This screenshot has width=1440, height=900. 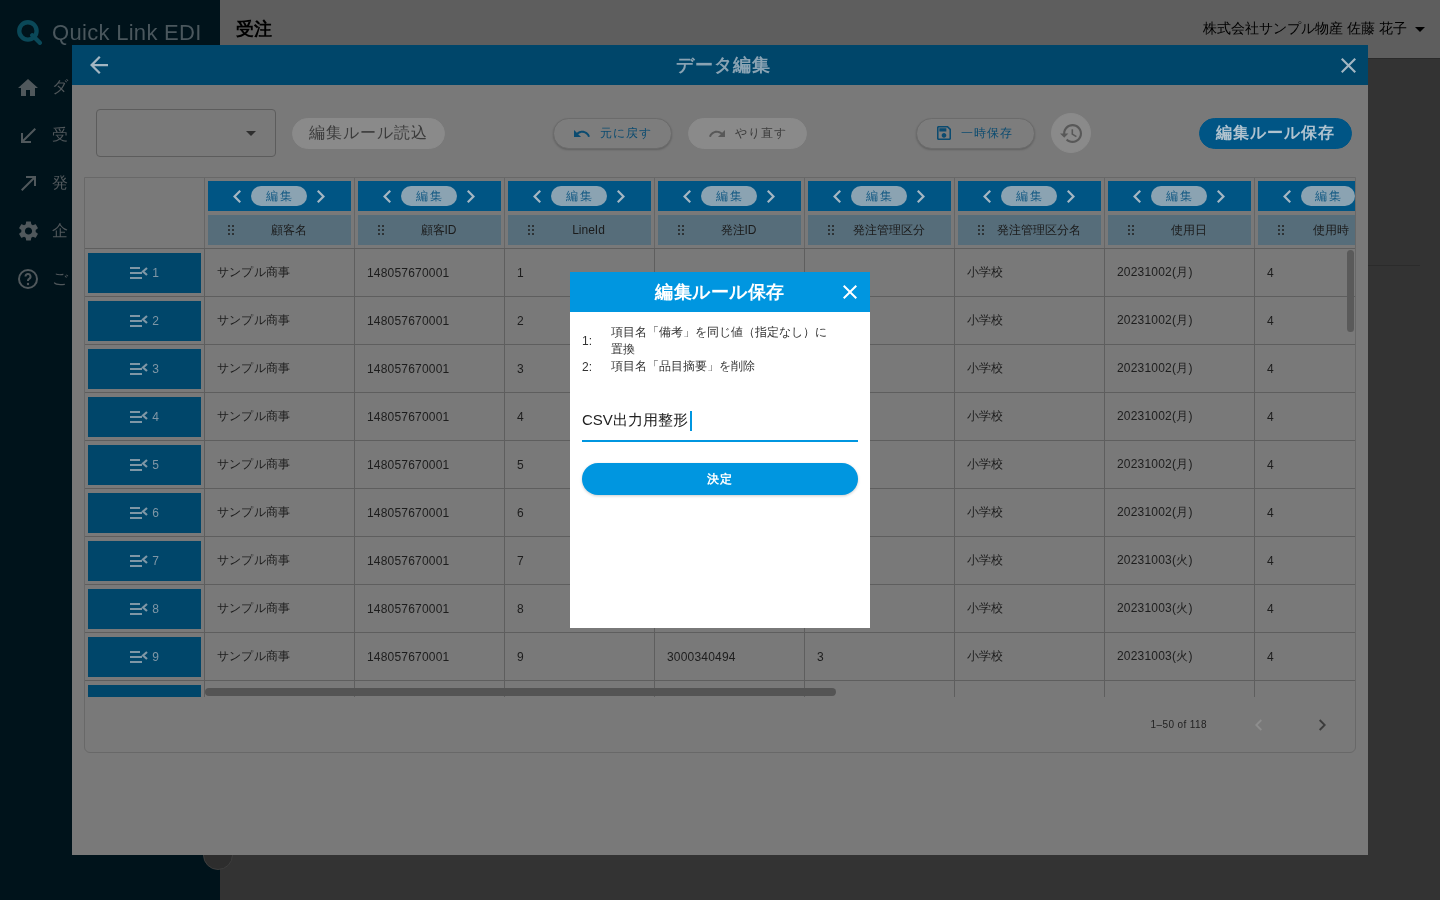 What do you see at coordinates (1029, 230) in the screenshot?
I see `column-header: 発注管理区分名` at bounding box center [1029, 230].